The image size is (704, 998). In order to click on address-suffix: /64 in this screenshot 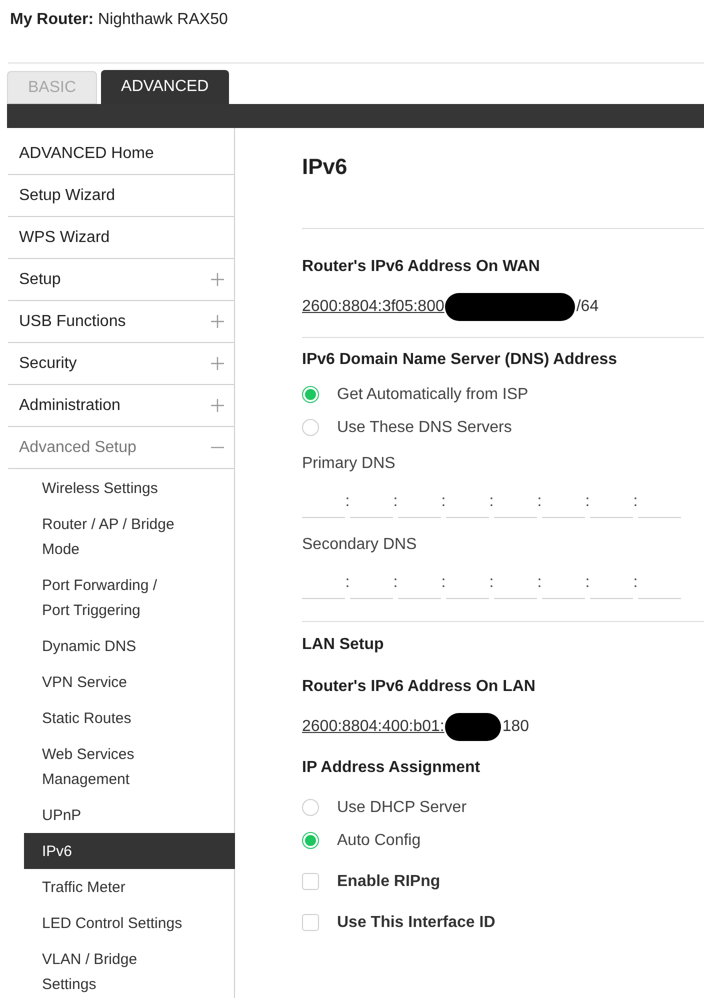, I will do `click(587, 307)`.